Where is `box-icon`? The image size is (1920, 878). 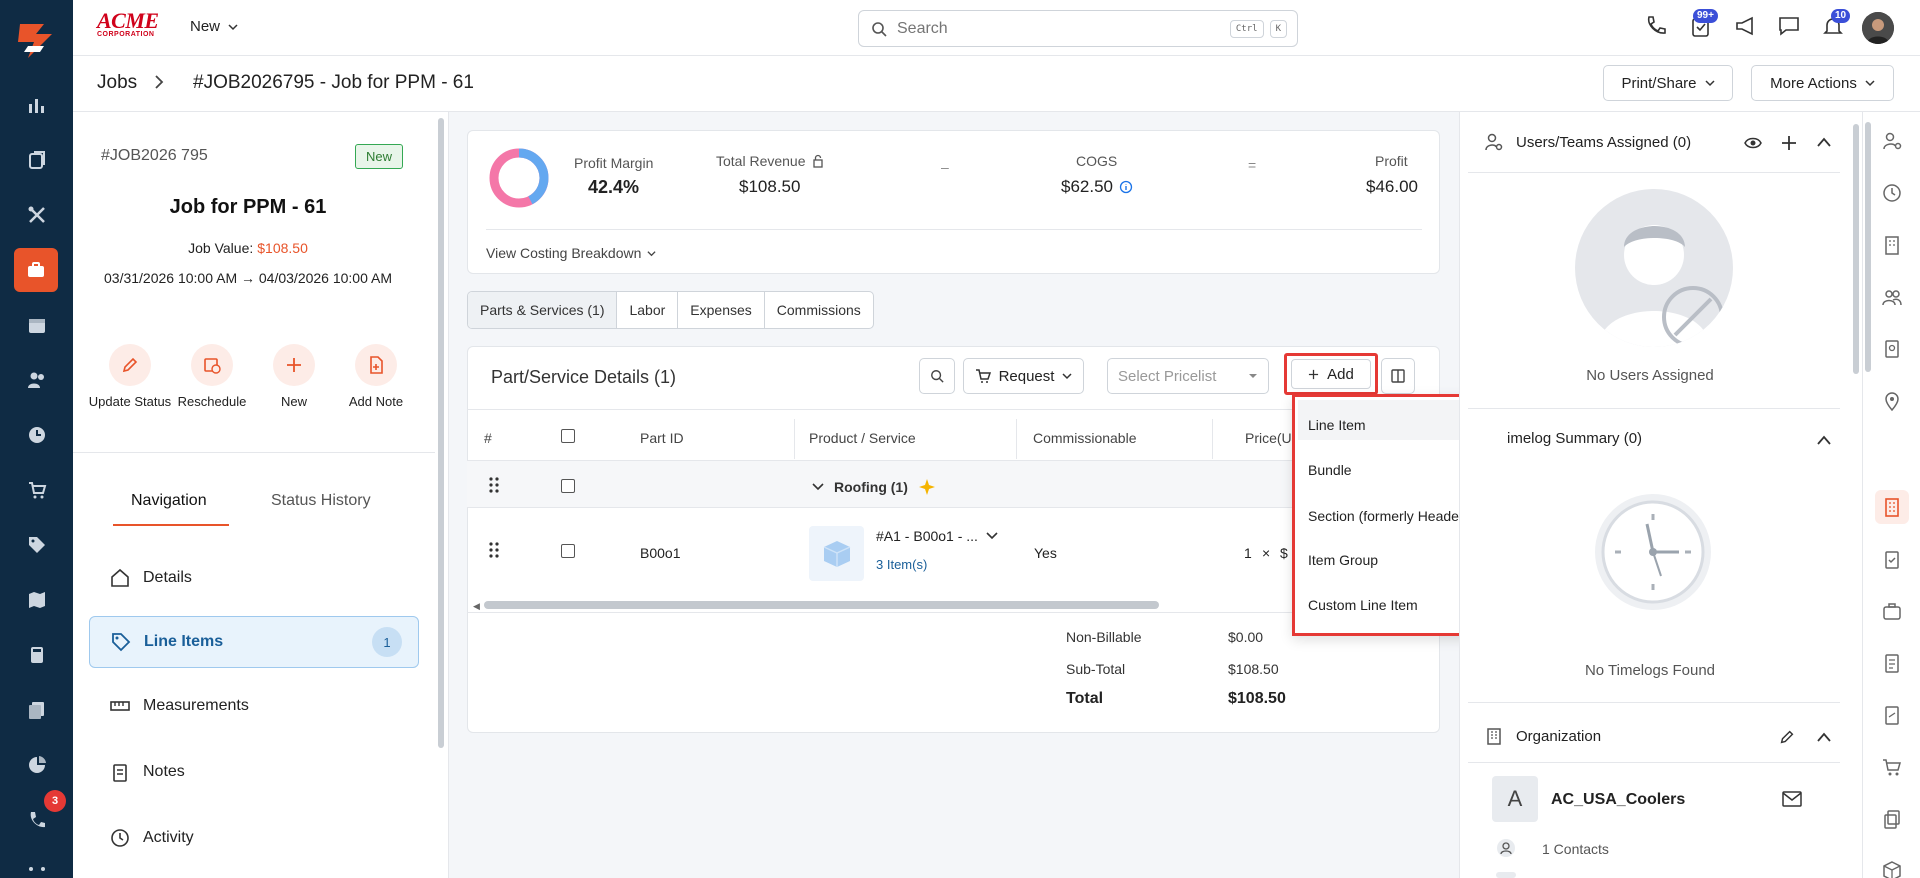 box-icon is located at coordinates (837, 554).